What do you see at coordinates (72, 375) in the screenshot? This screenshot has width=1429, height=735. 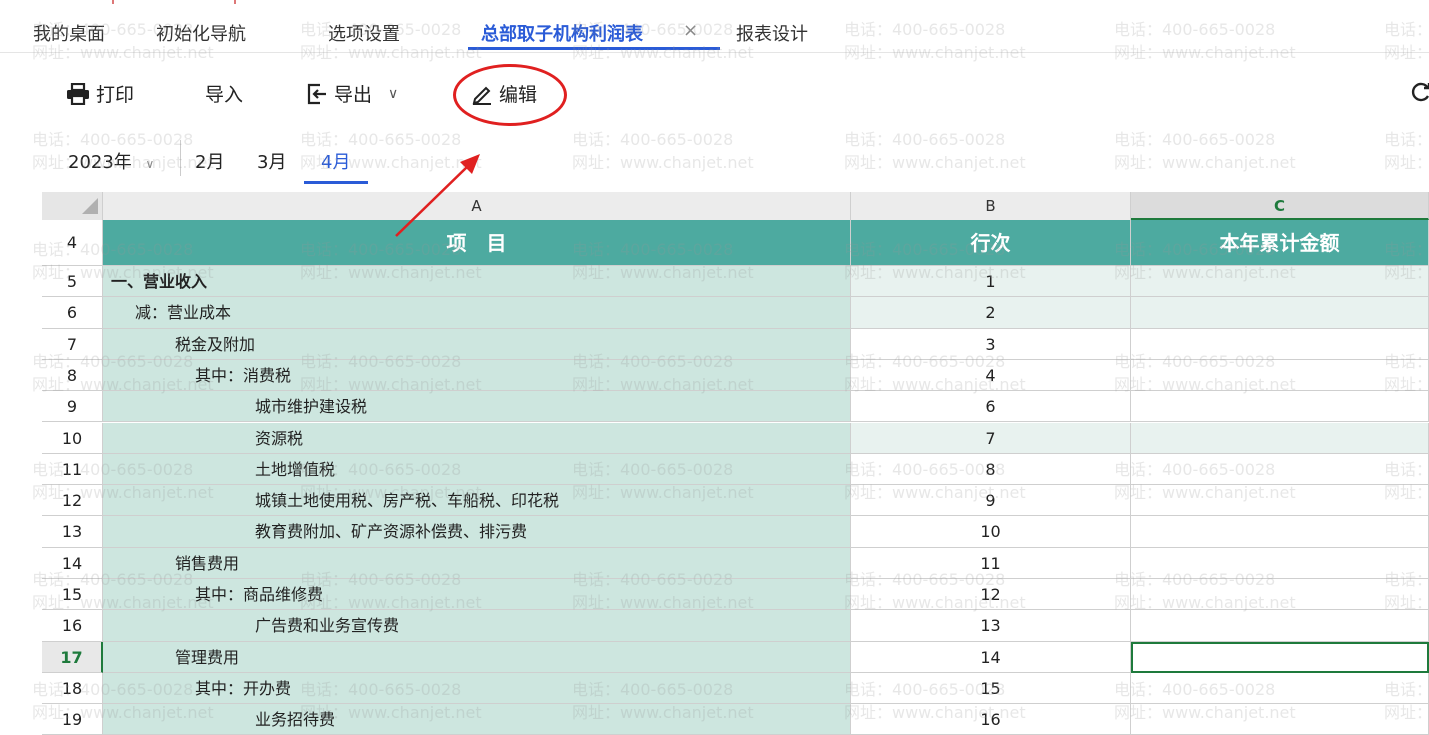 I see `row-number: 8` at bounding box center [72, 375].